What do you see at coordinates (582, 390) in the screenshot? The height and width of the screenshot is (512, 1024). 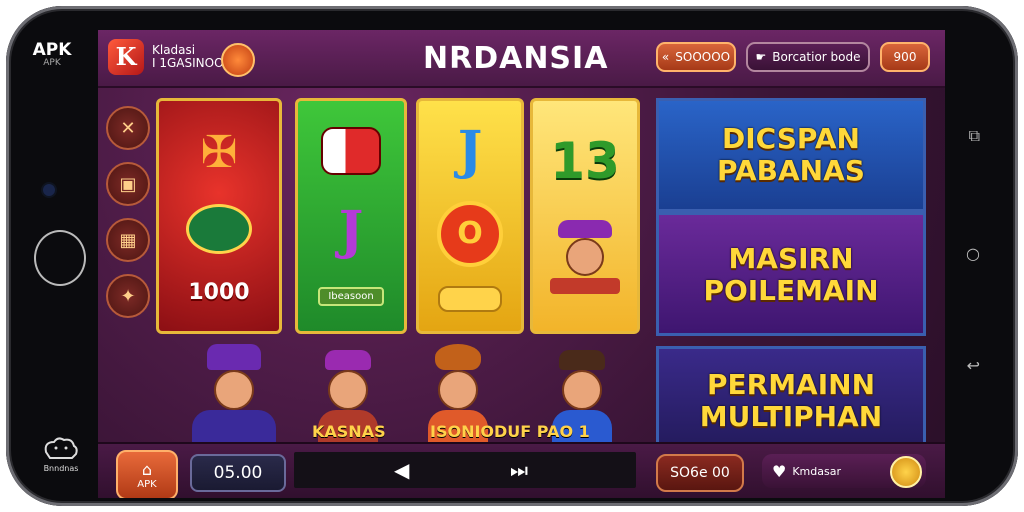 I see `gentleman-face-icon` at bounding box center [582, 390].